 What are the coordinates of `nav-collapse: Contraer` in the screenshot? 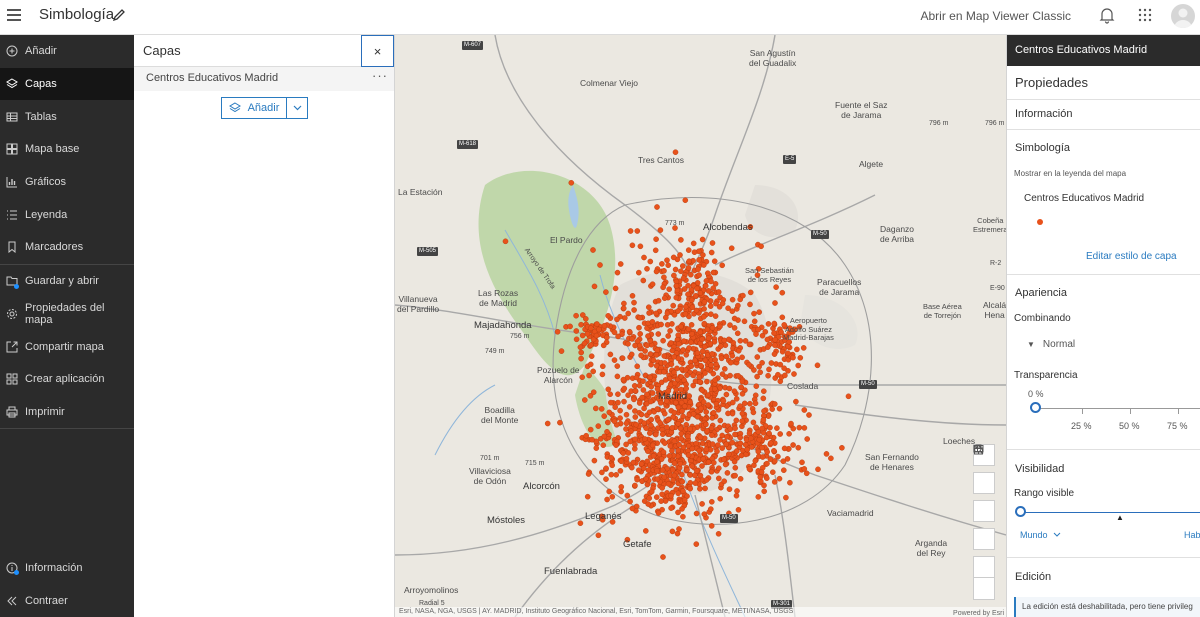 It's located at (67, 600).